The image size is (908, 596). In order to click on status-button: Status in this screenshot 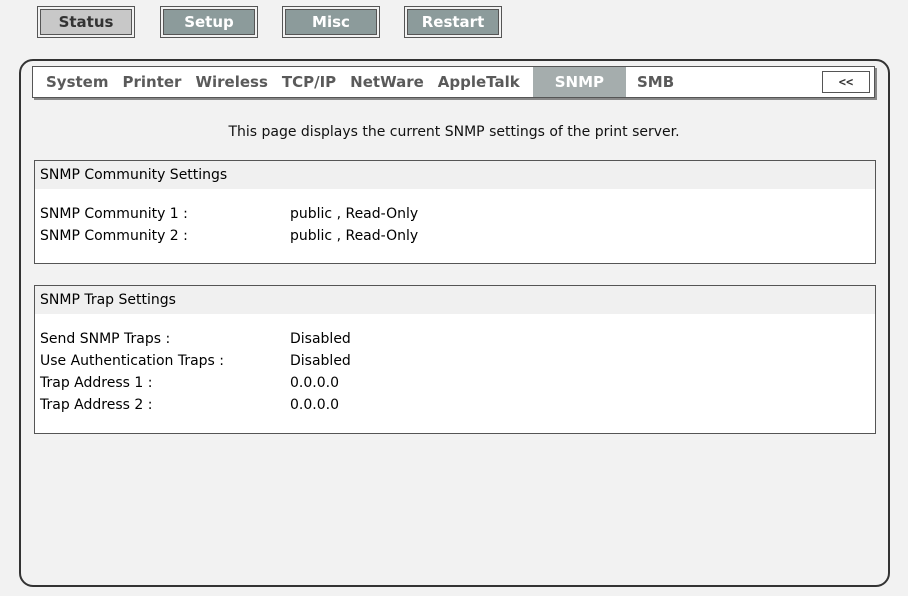, I will do `click(86, 22)`.